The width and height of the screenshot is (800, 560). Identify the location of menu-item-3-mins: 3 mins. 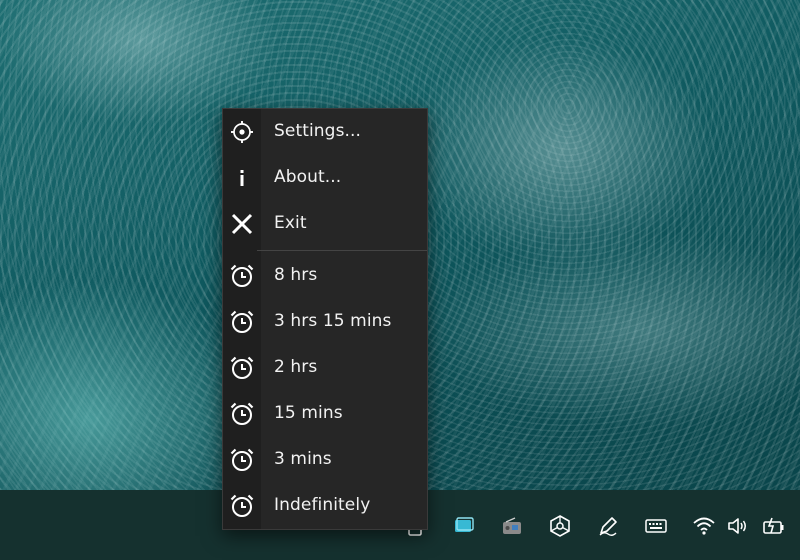
(325, 460).